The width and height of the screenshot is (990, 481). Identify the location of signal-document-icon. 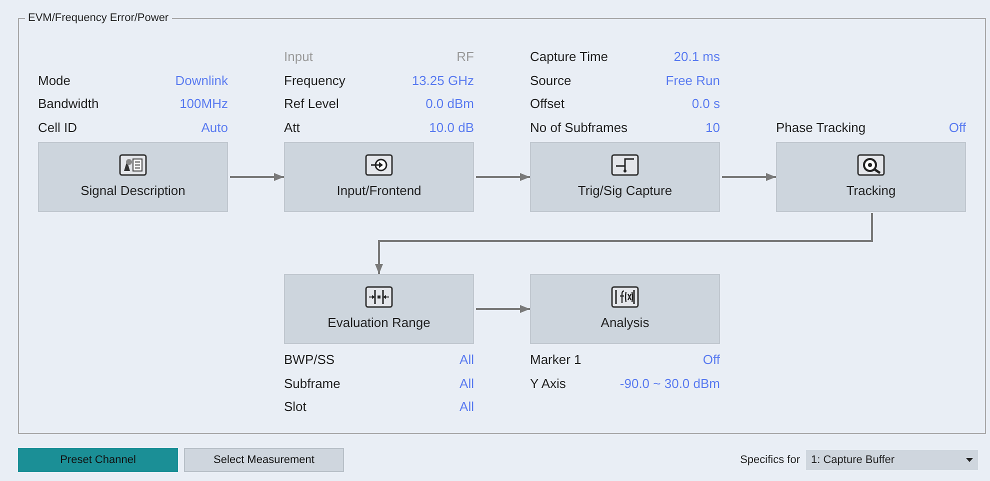
(133, 165).